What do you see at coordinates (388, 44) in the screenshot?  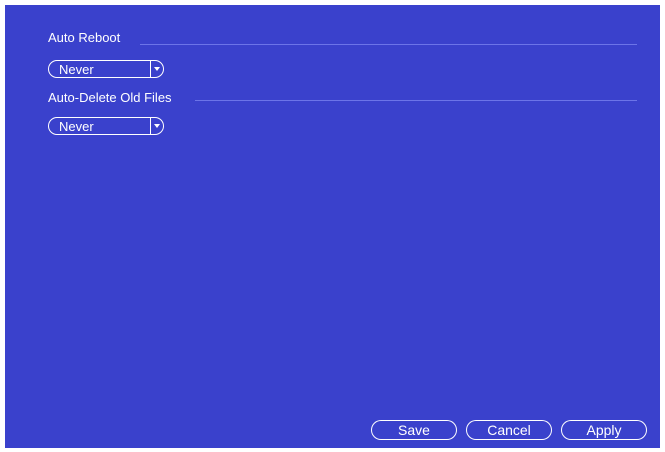 I see `auto-reboot-section-divider` at bounding box center [388, 44].